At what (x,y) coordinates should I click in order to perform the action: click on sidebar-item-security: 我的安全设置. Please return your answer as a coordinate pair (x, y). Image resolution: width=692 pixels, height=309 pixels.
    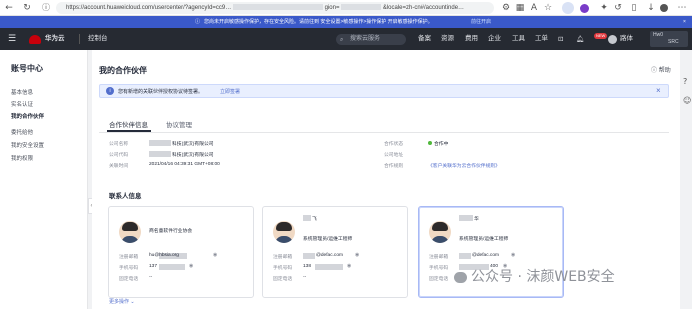
    Looking at the image, I should click on (27, 145).